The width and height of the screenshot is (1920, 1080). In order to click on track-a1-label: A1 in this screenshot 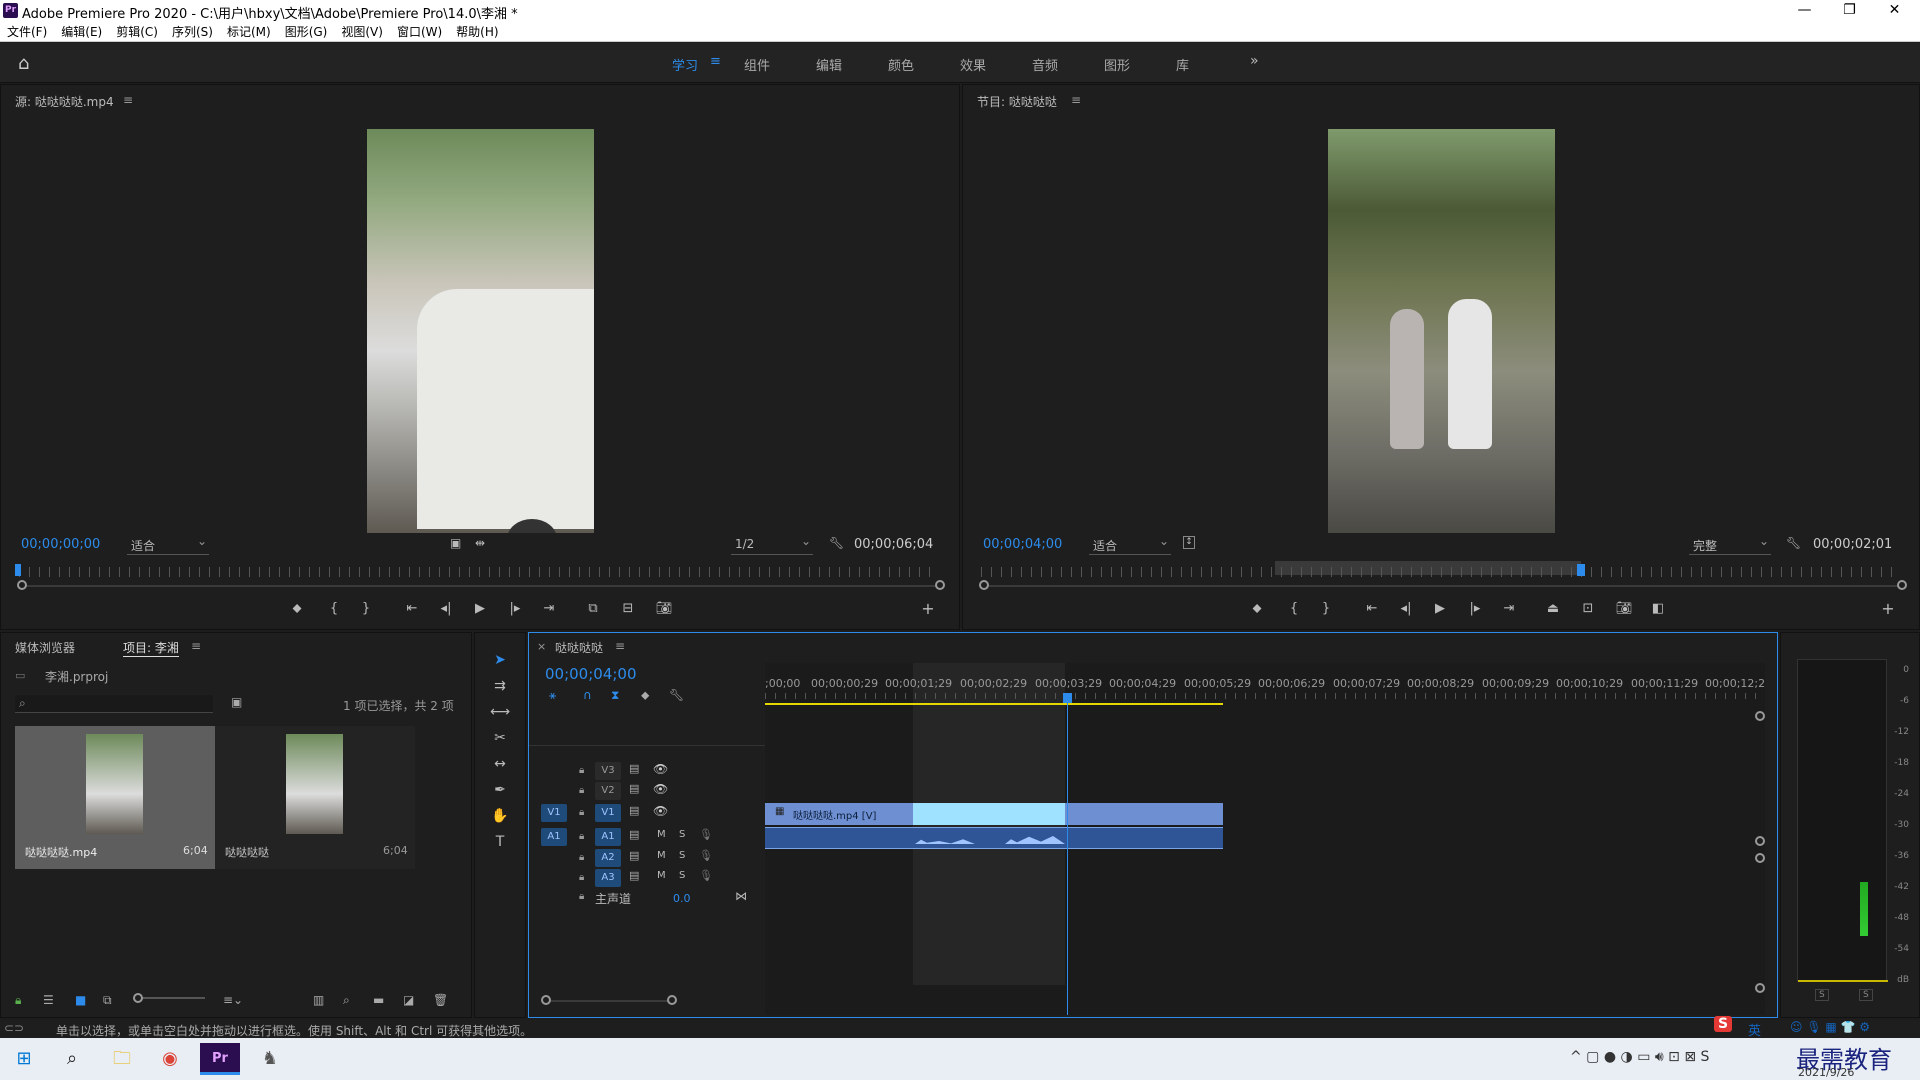, I will do `click(608, 837)`.